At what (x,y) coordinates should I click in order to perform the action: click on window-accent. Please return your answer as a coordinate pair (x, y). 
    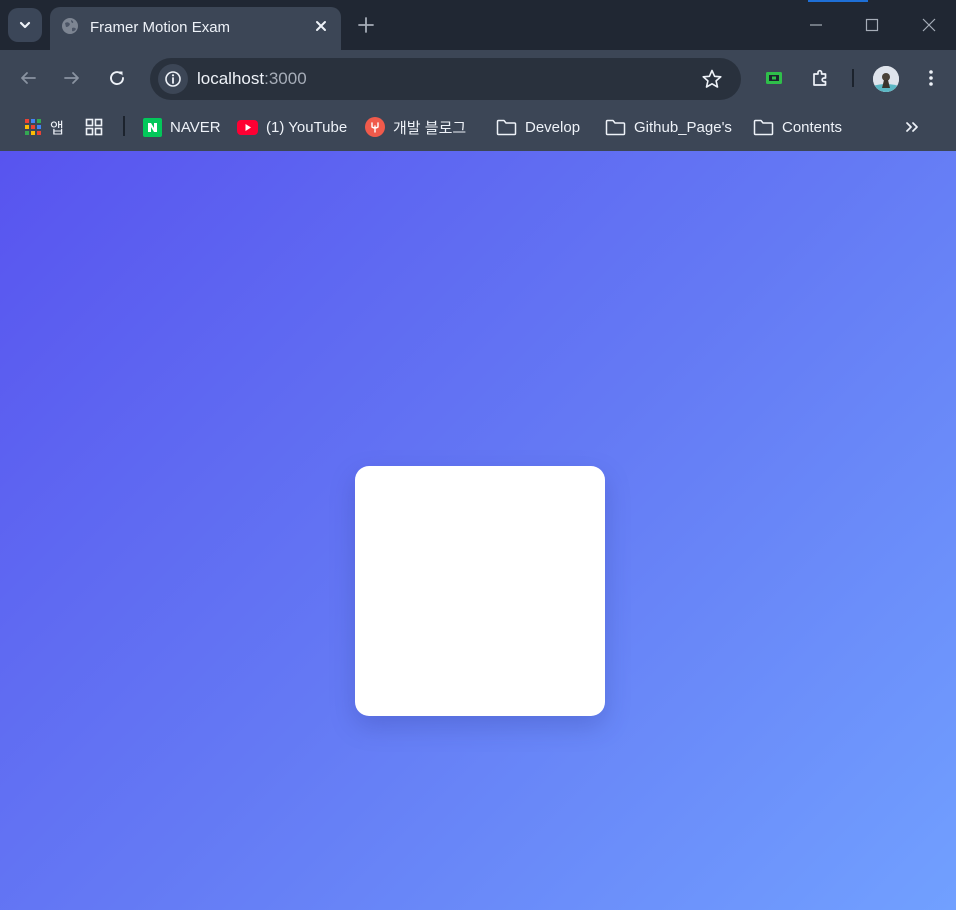
    Looking at the image, I should click on (838, 1).